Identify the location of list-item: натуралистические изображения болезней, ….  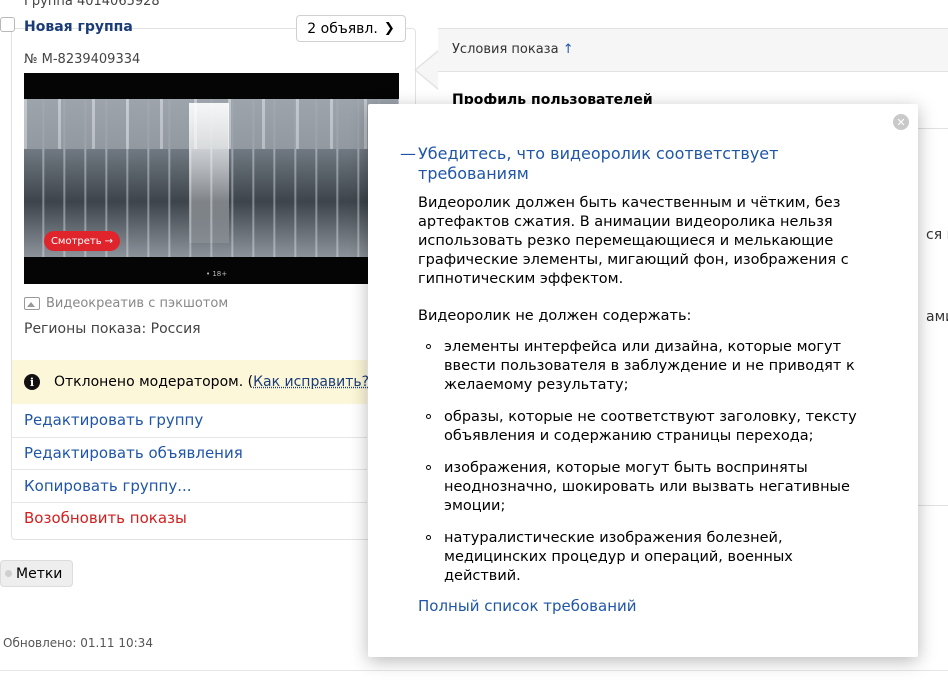
(638, 557).